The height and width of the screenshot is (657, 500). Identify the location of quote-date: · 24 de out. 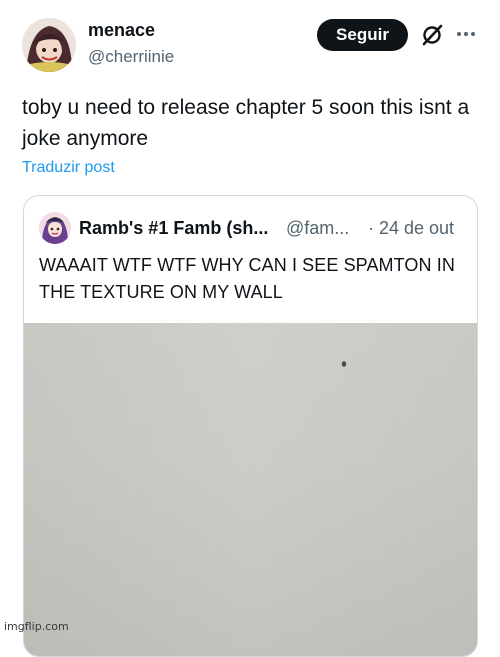
(411, 228).